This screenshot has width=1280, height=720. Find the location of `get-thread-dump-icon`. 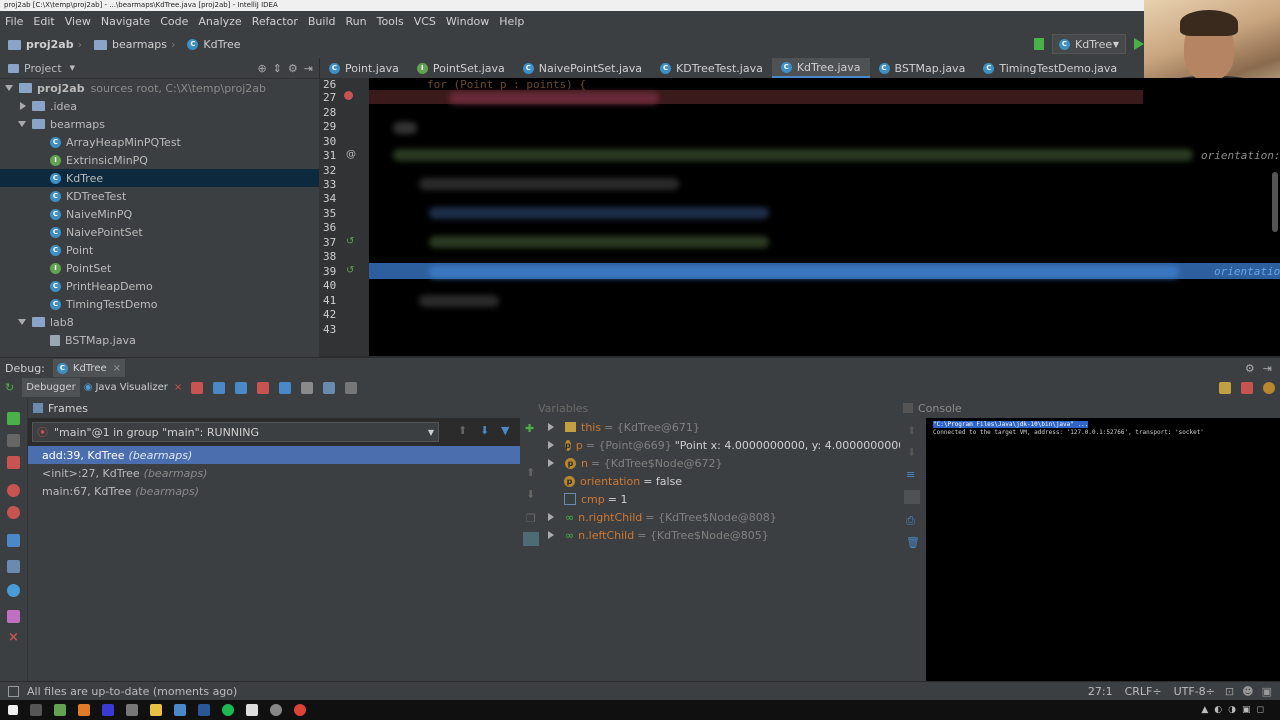

get-thread-dump-icon is located at coordinates (13, 540).